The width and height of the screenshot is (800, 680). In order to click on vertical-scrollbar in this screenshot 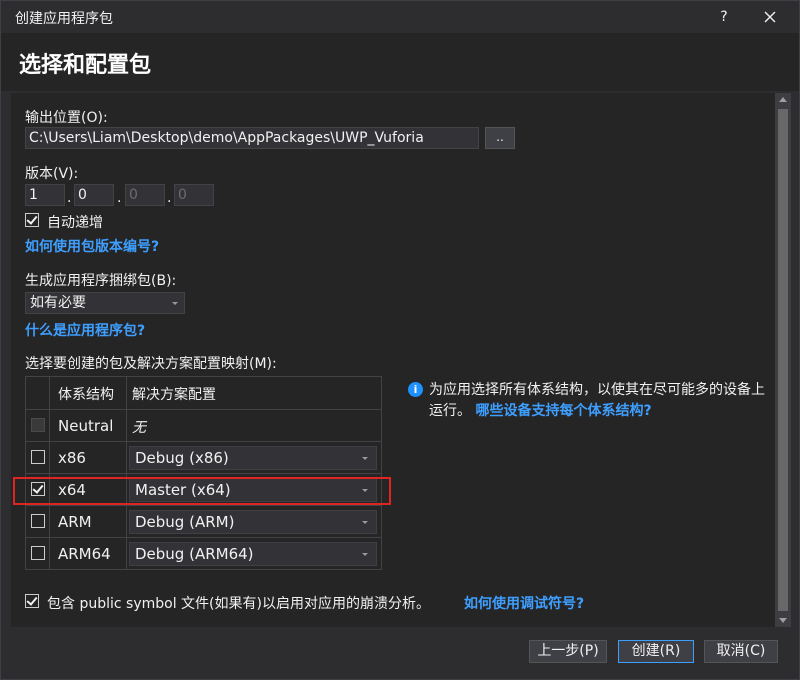, I will do `click(783, 360)`.